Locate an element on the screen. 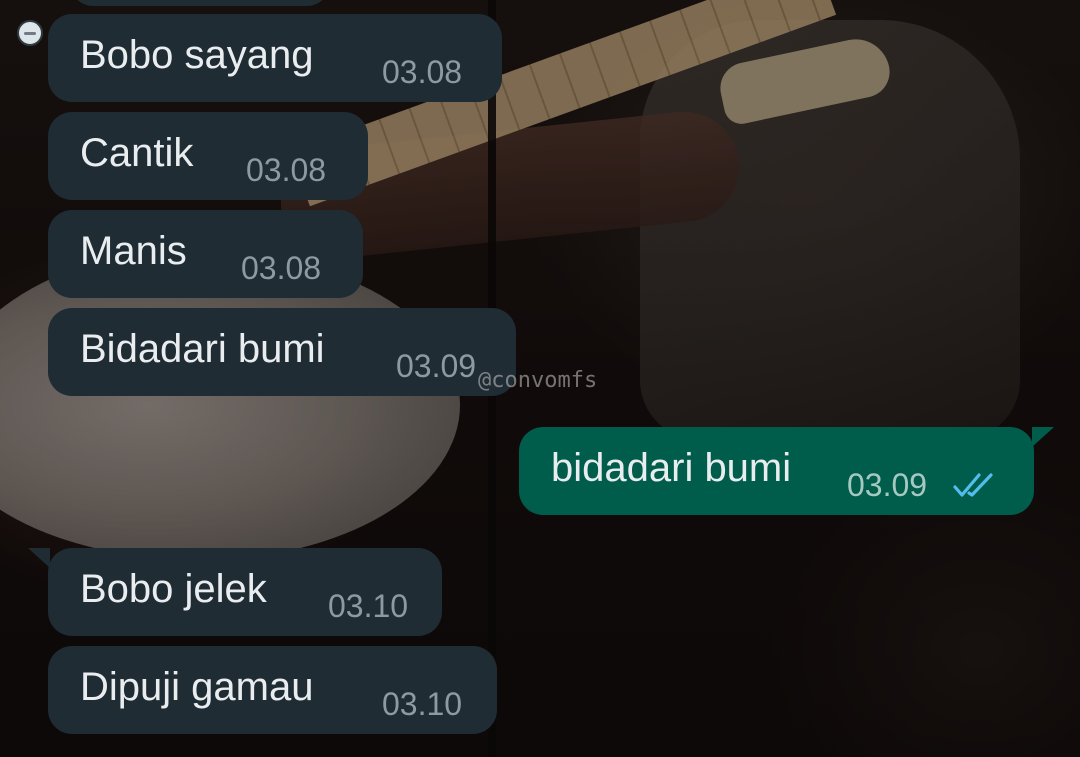 Image resolution: width=1080 pixels, height=757 pixels. previous-message-bubble is located at coordinates (200, 3).